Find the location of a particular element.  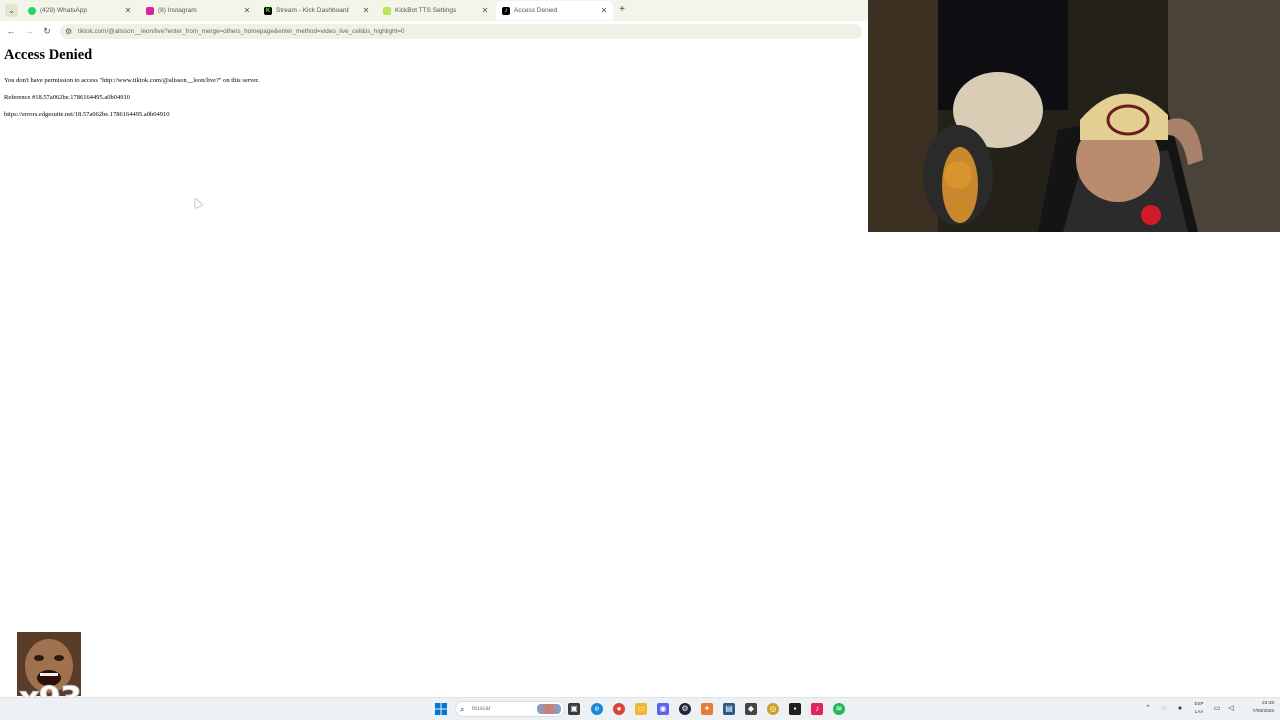

search-icon: ⌕ is located at coordinates (462, 709).